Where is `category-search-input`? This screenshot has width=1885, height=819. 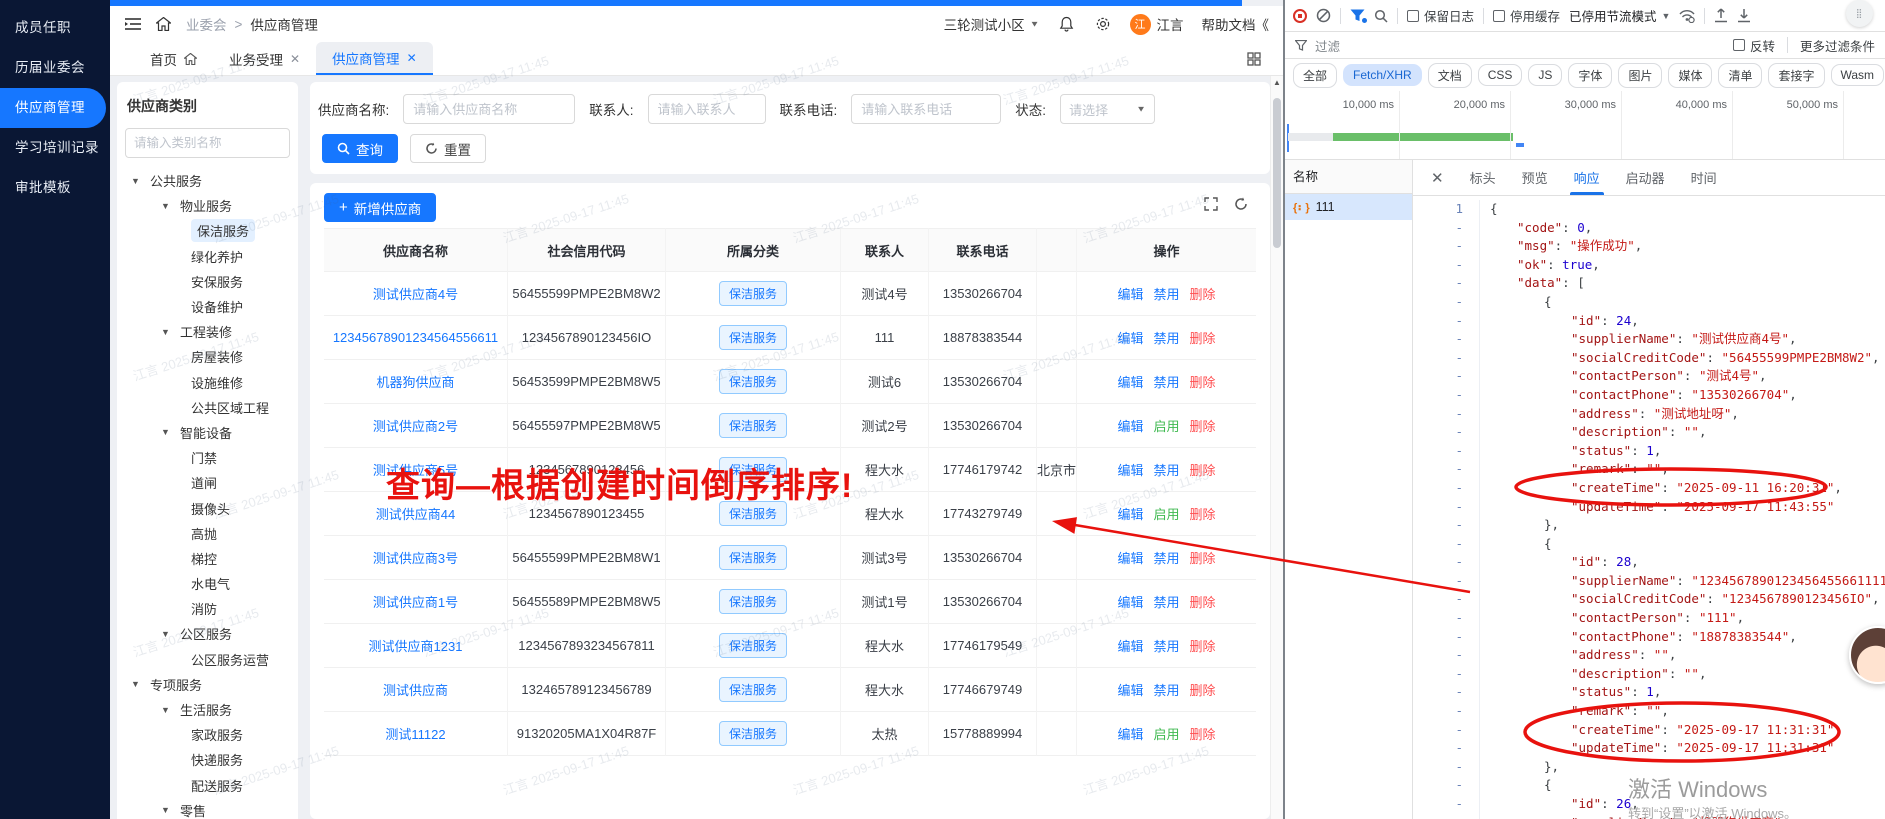 category-search-input is located at coordinates (207, 143).